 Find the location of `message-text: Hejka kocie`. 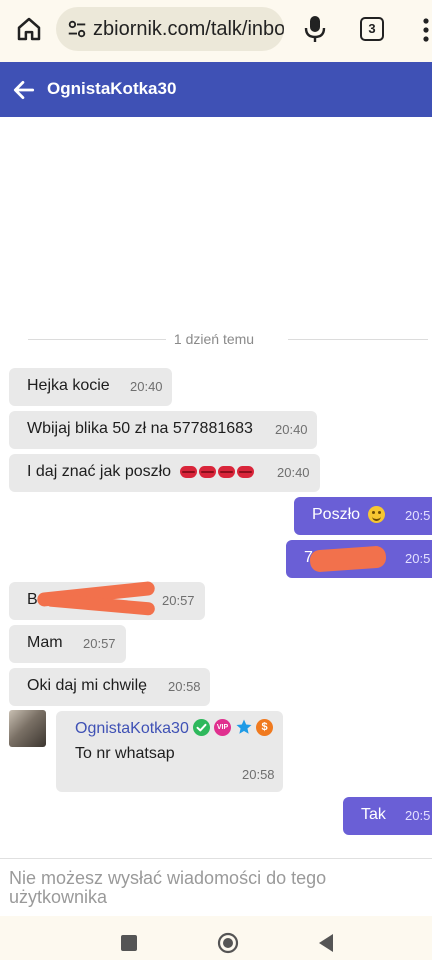

message-text: Hejka kocie is located at coordinates (68, 385).